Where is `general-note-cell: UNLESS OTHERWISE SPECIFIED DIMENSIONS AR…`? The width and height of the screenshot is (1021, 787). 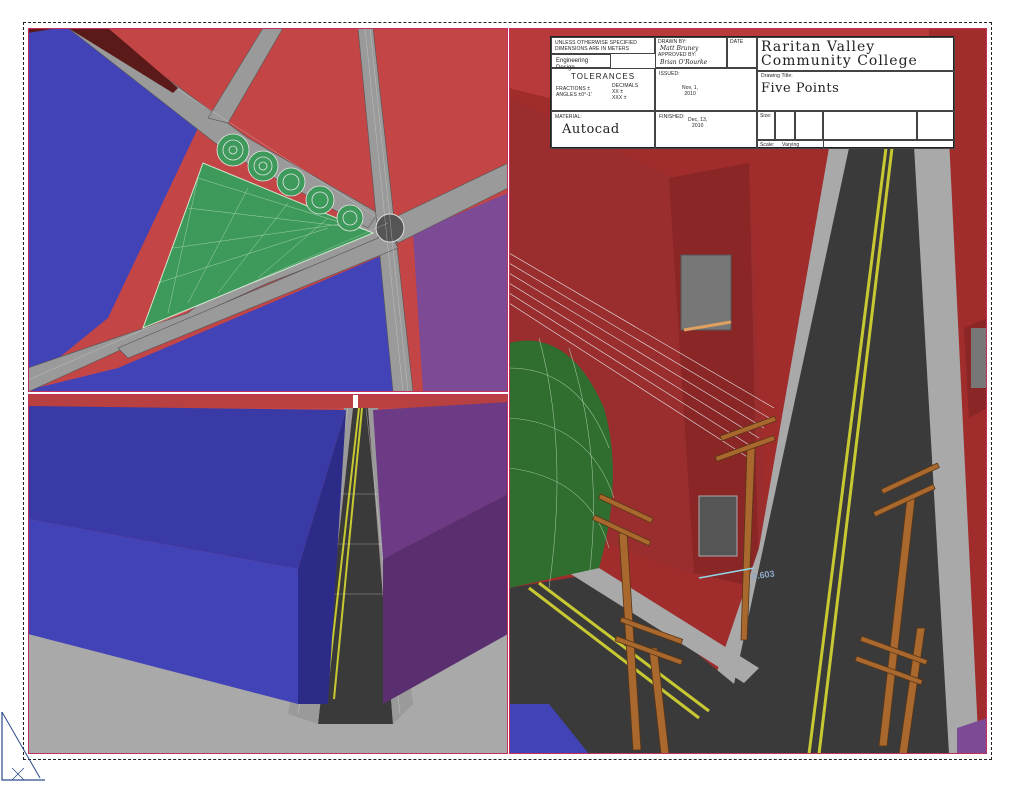 general-note-cell: UNLESS OTHERWISE SPECIFIED DIMENSIONS AR… is located at coordinates (603, 45).